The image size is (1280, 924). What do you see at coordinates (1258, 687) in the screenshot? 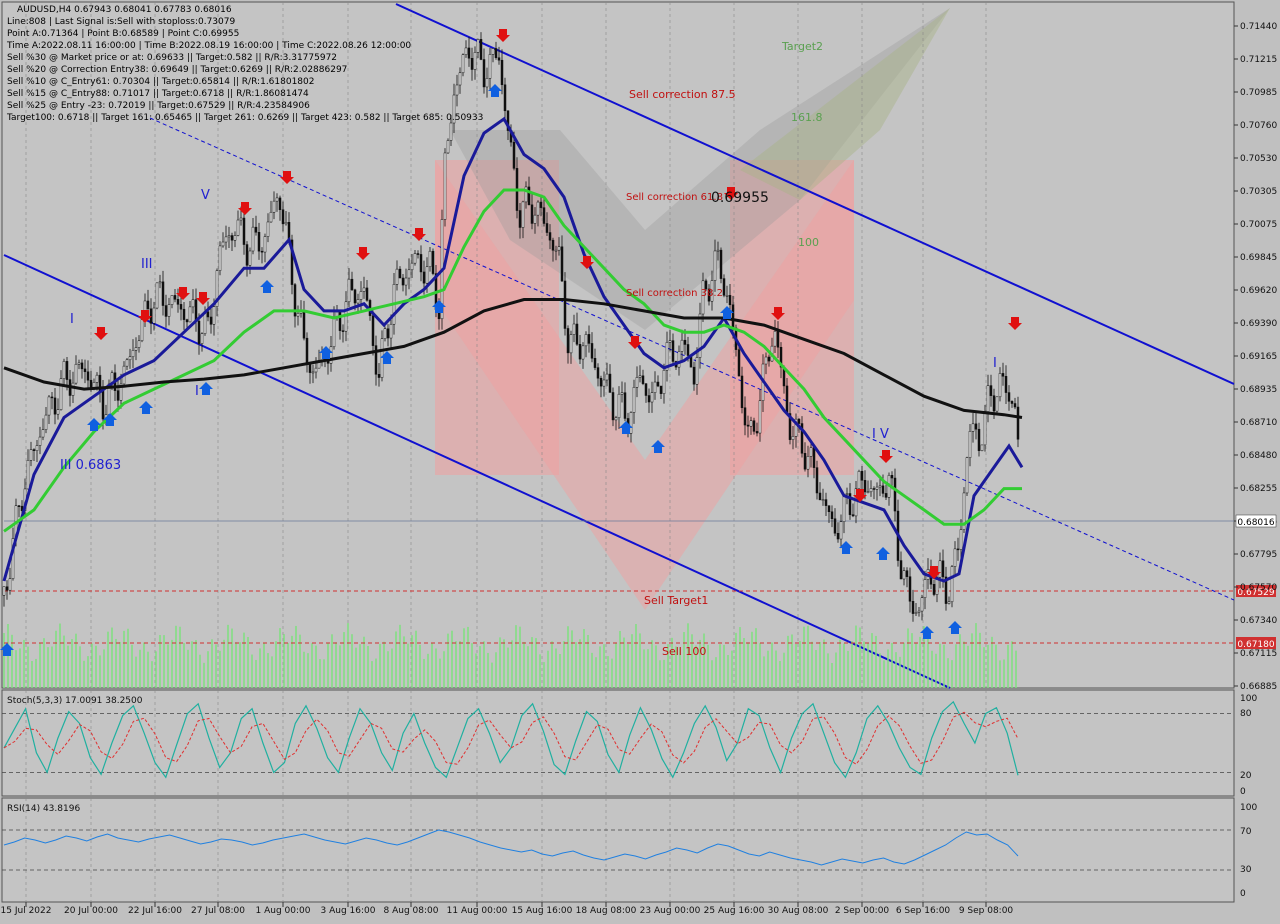
I see `price-label: 0.66885` at bounding box center [1258, 687].